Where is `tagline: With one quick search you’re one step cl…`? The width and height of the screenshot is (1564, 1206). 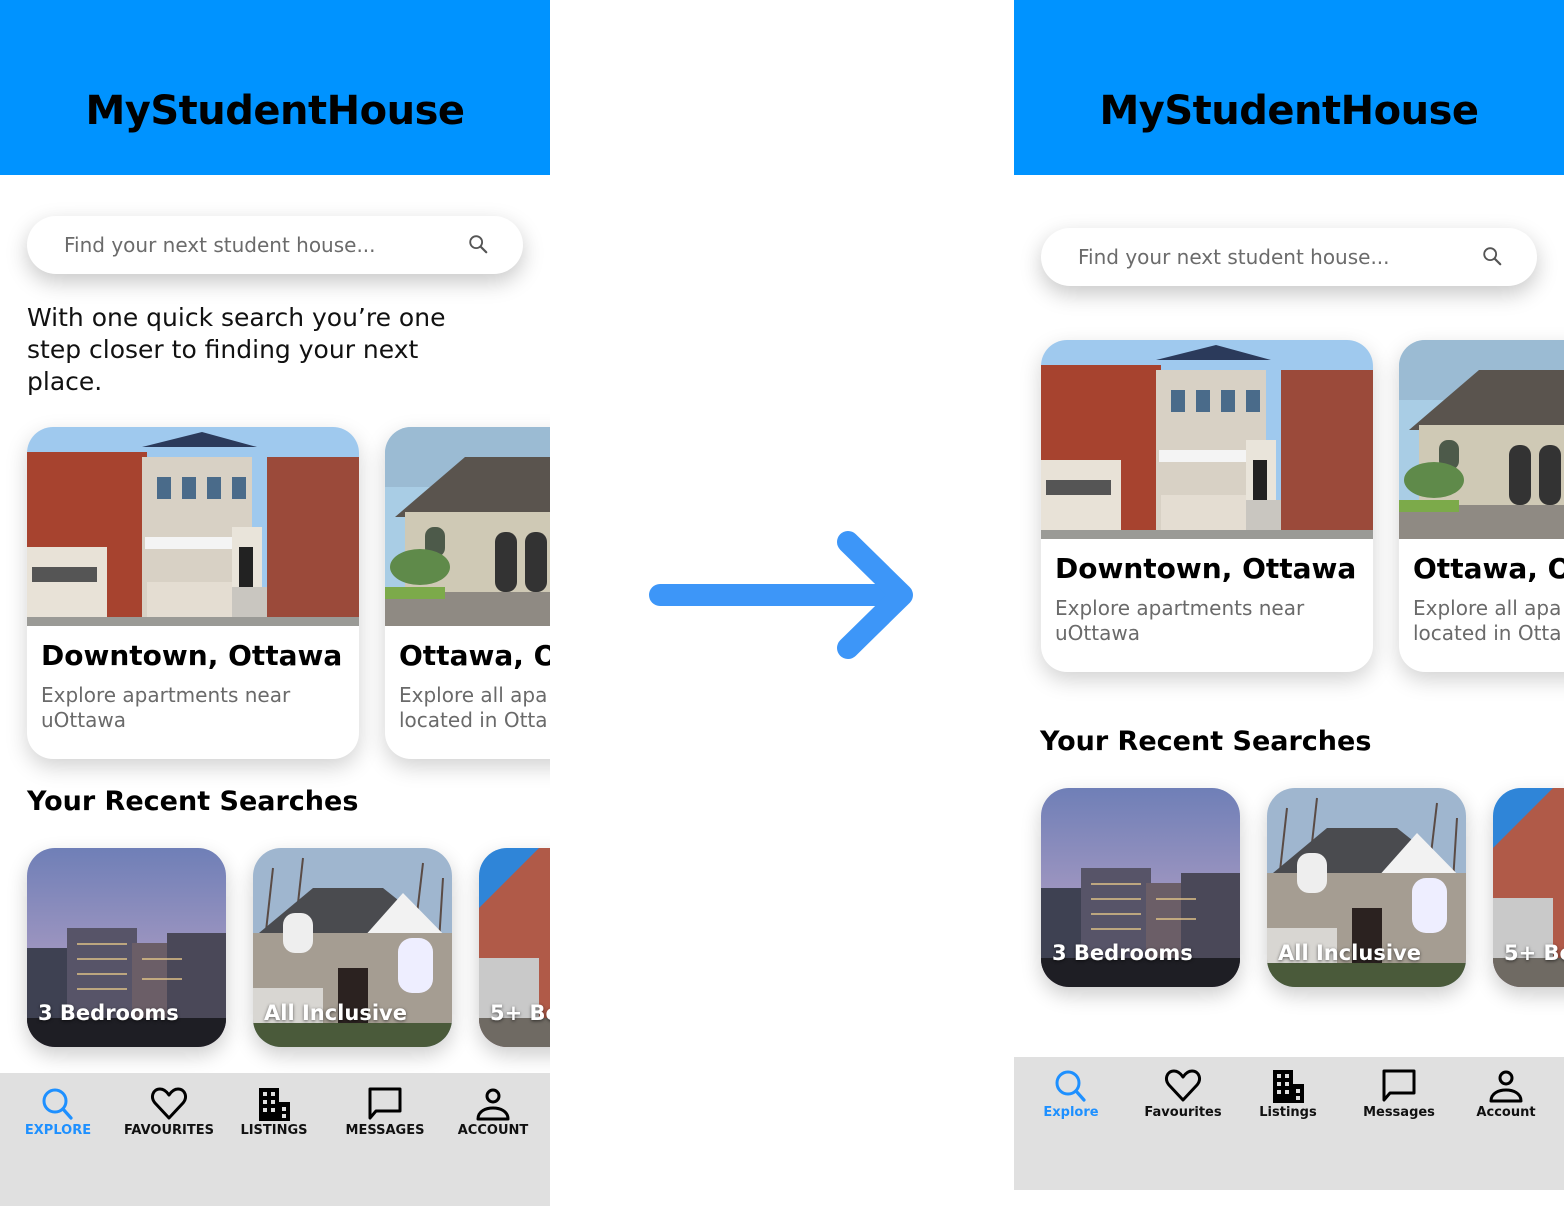 tagline: With one quick search you’re one step cl… is located at coordinates (236, 349).